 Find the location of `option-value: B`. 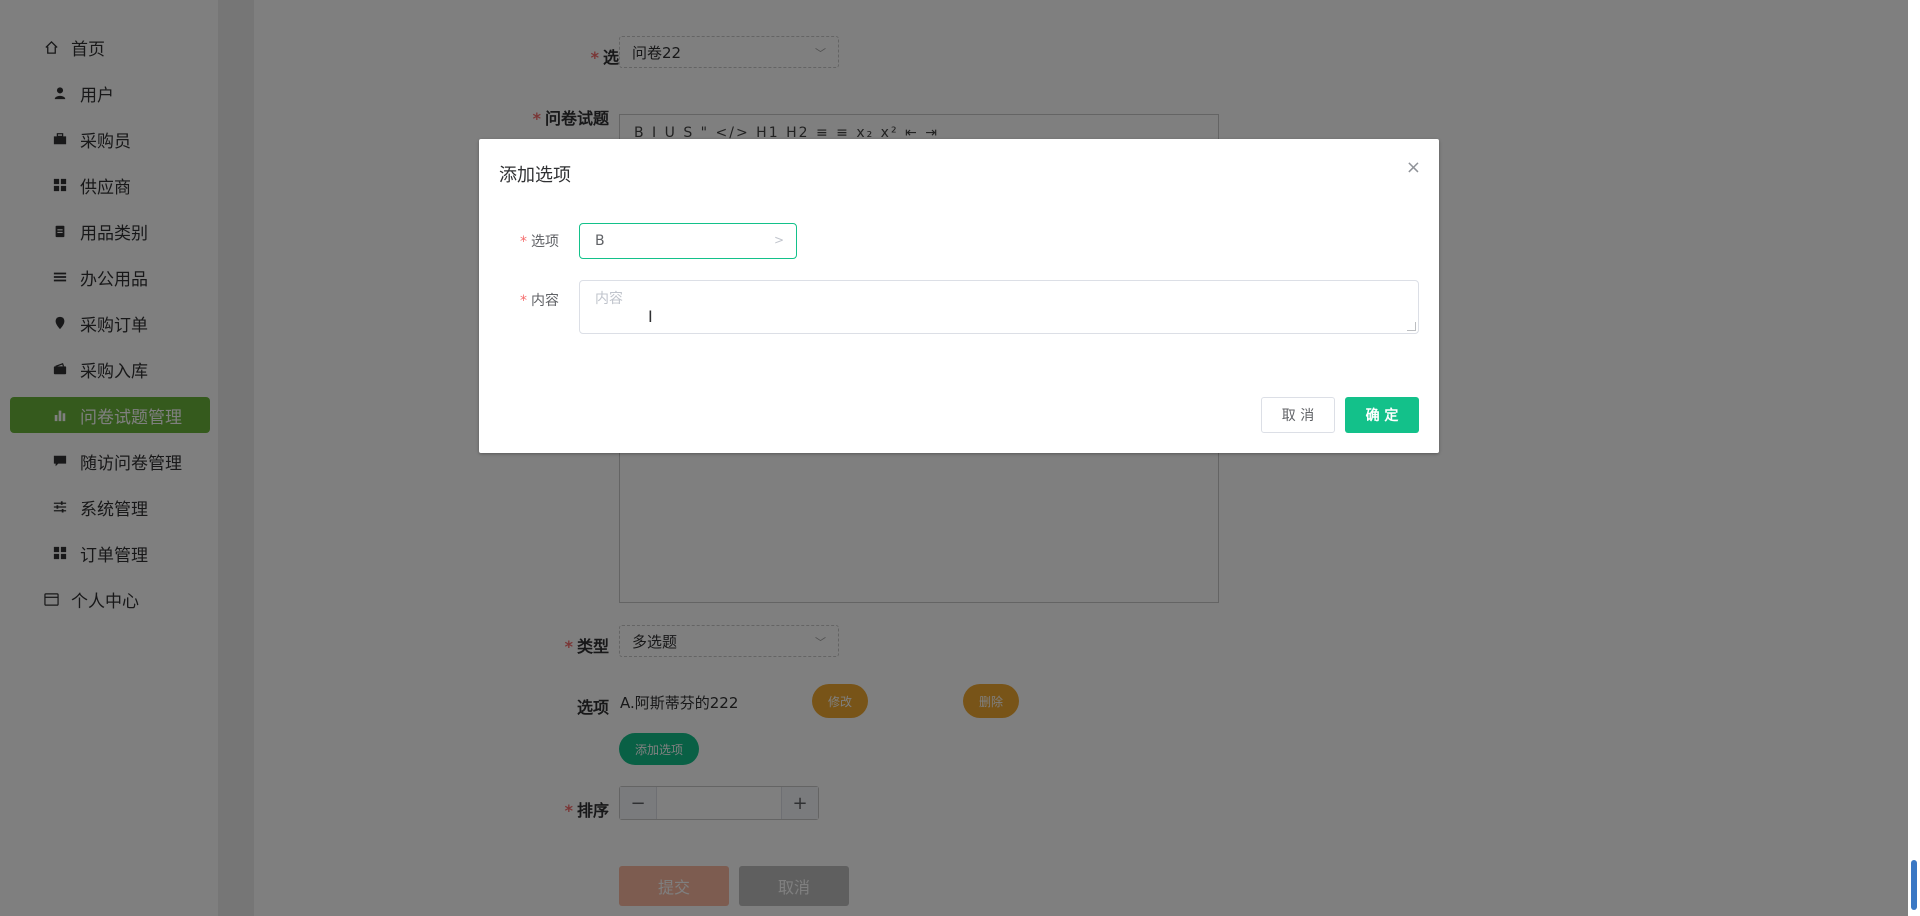

option-value: B is located at coordinates (600, 241).